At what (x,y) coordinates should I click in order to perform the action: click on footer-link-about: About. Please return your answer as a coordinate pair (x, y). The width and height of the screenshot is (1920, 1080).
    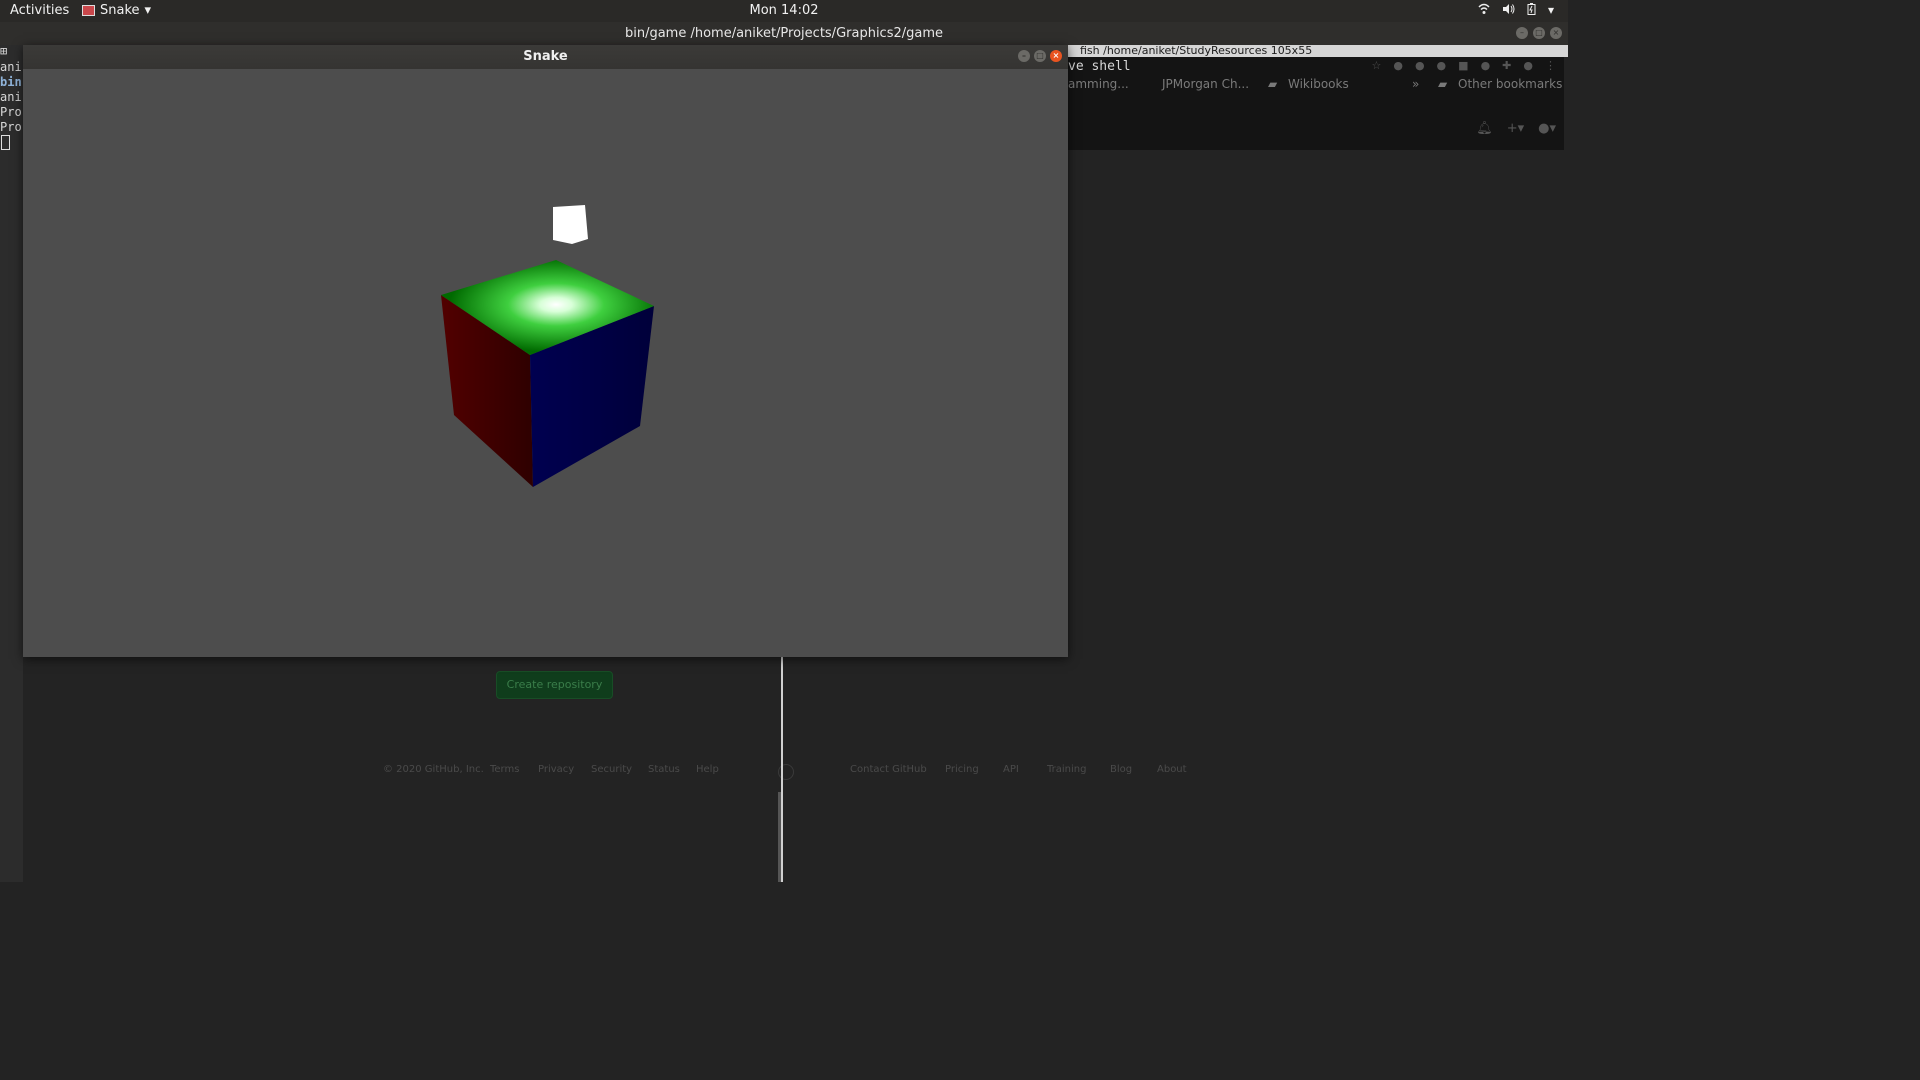
    Looking at the image, I should click on (1172, 769).